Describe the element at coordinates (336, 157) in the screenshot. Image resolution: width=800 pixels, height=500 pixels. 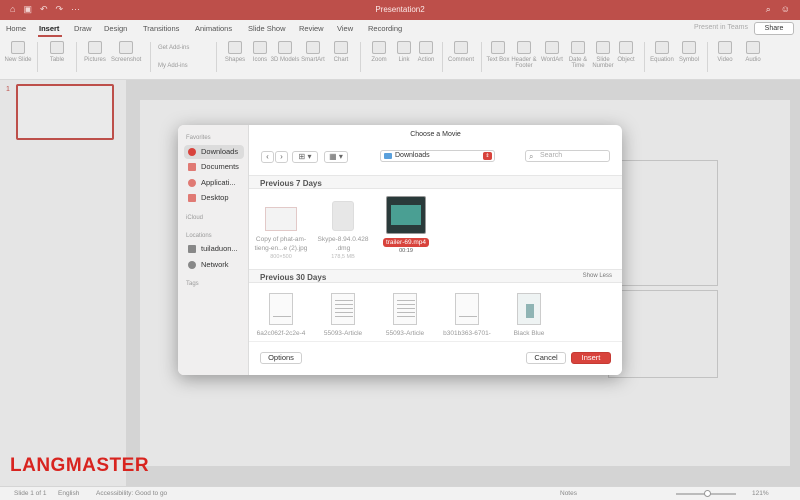
I see `group-by-button: ▦ ▾` at that location.